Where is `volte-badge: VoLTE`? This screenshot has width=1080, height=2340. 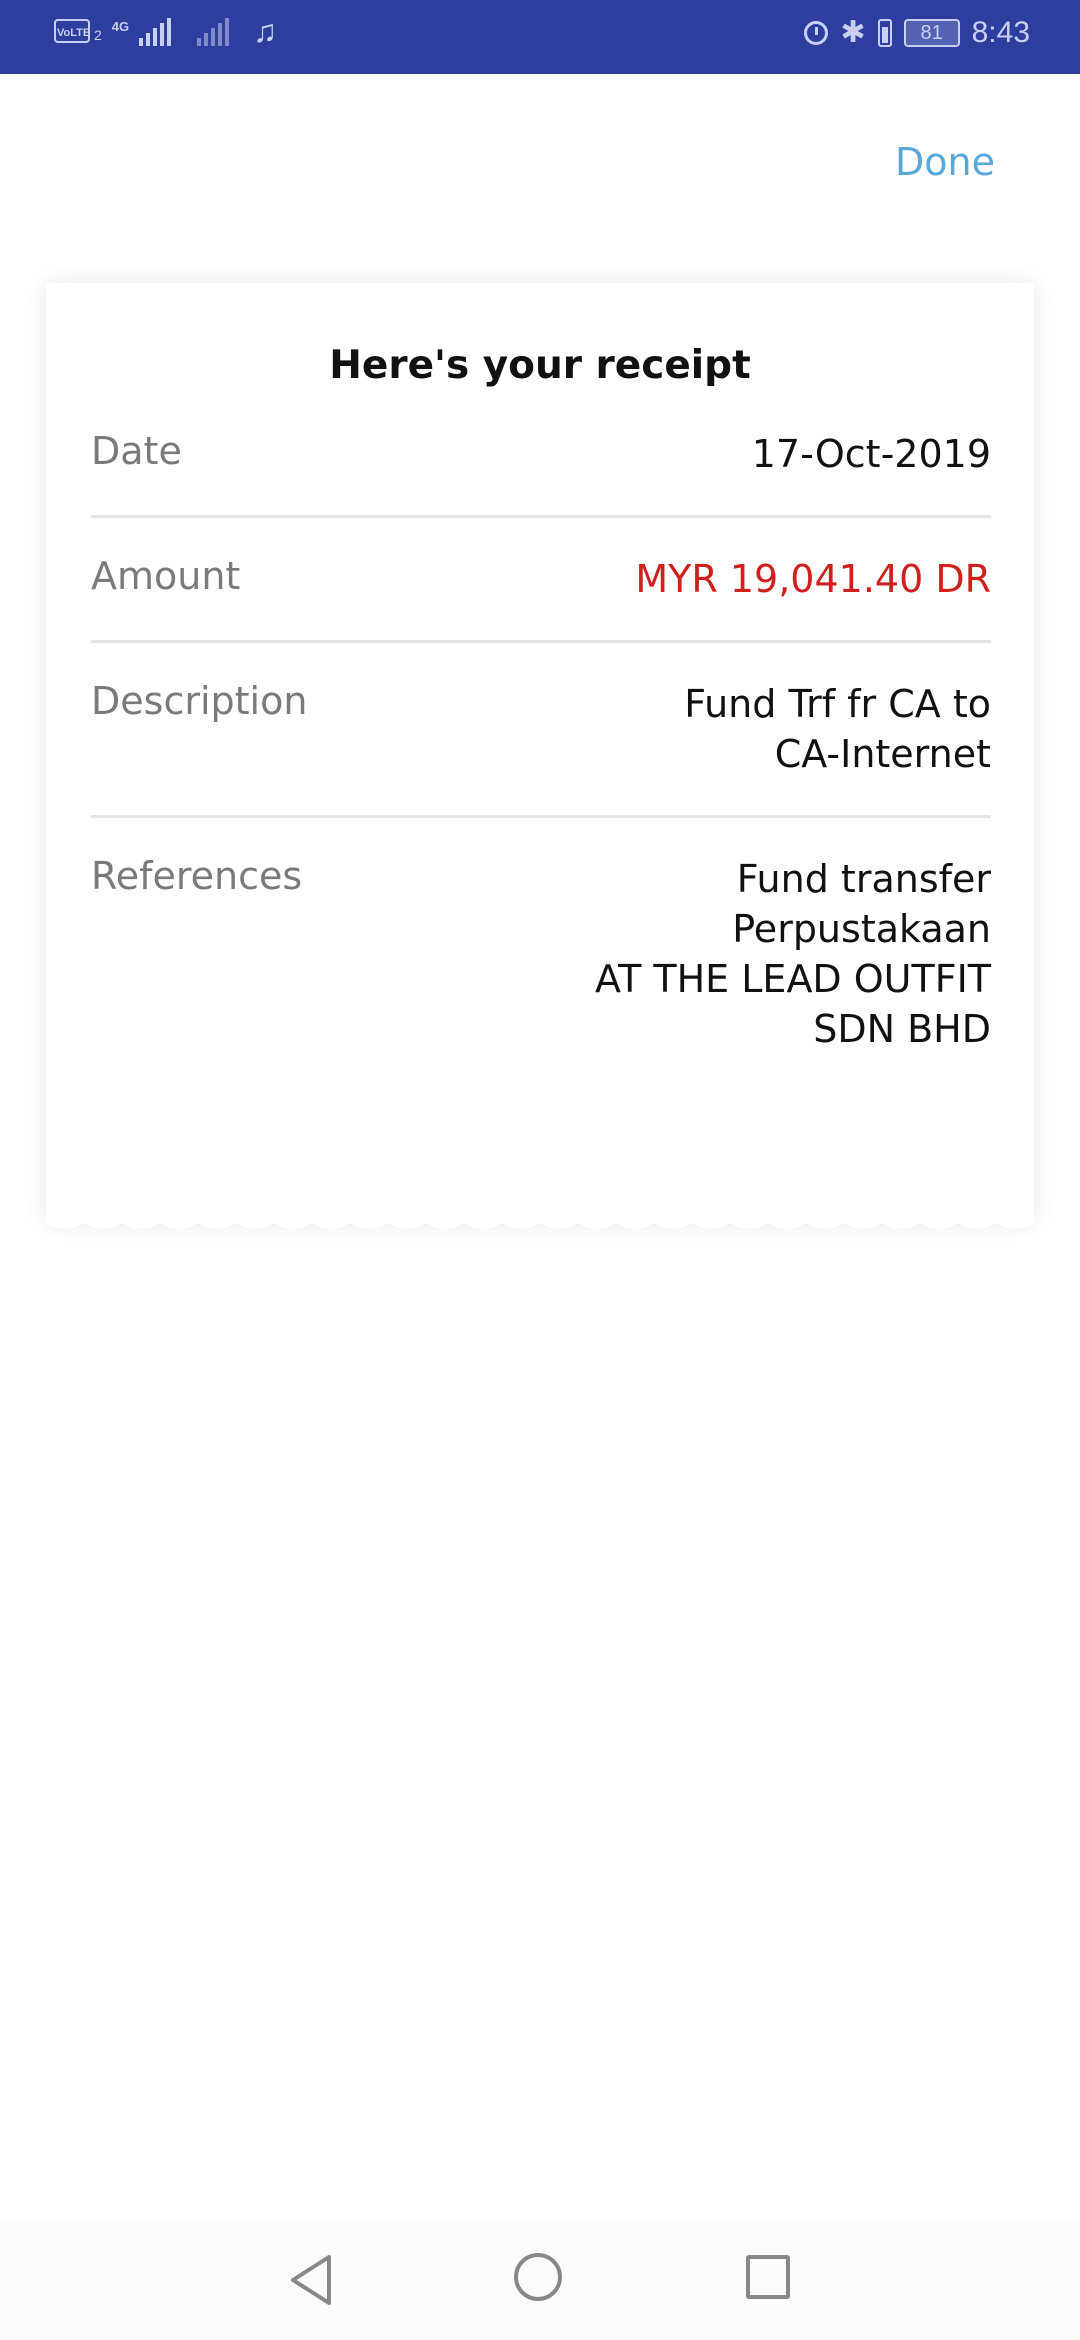 volte-badge: VoLTE is located at coordinates (72, 31).